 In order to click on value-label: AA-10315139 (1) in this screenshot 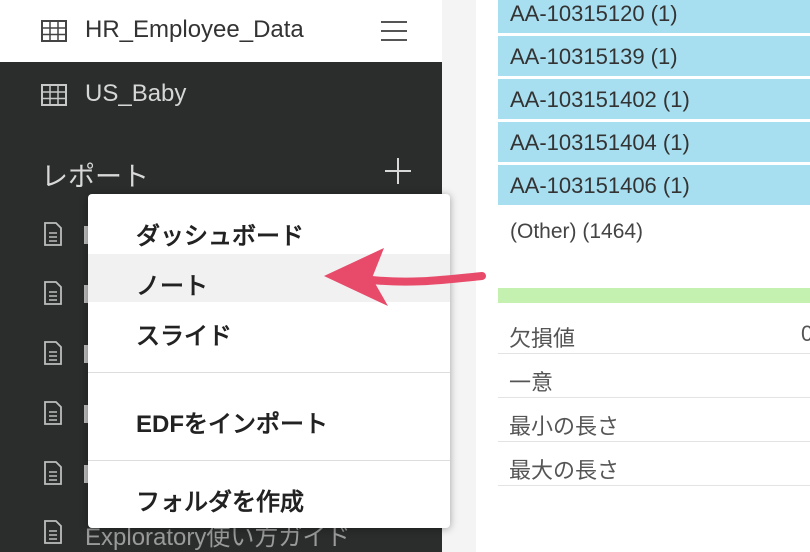, I will do `click(594, 56)`.